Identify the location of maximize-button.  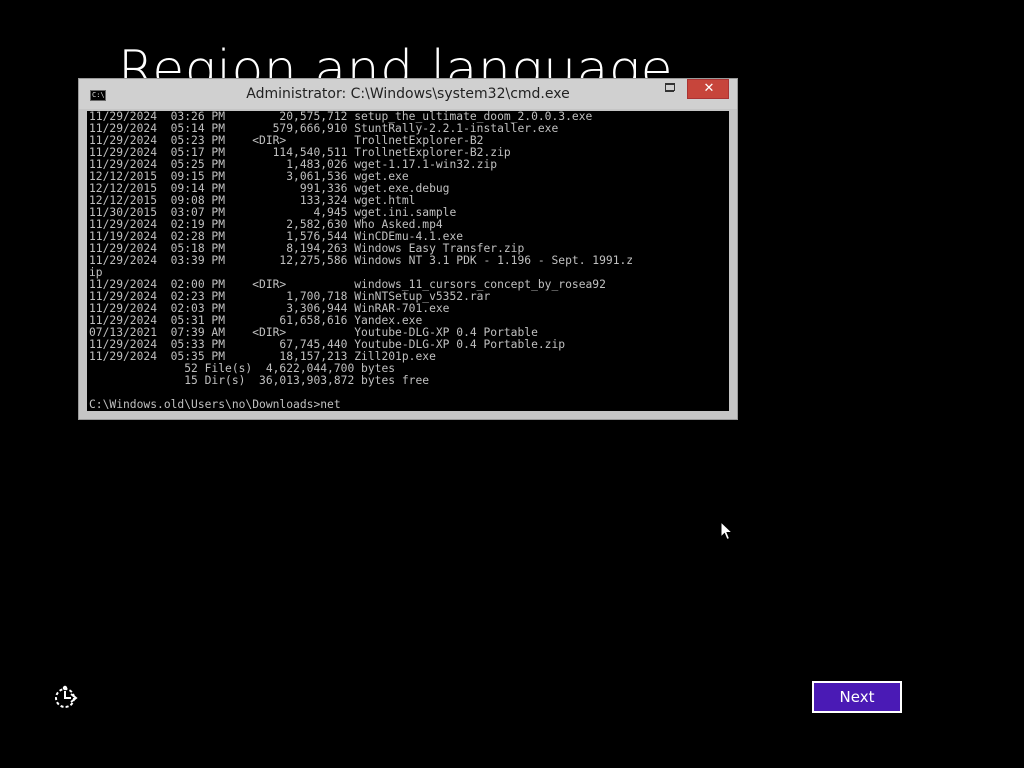
(672, 89).